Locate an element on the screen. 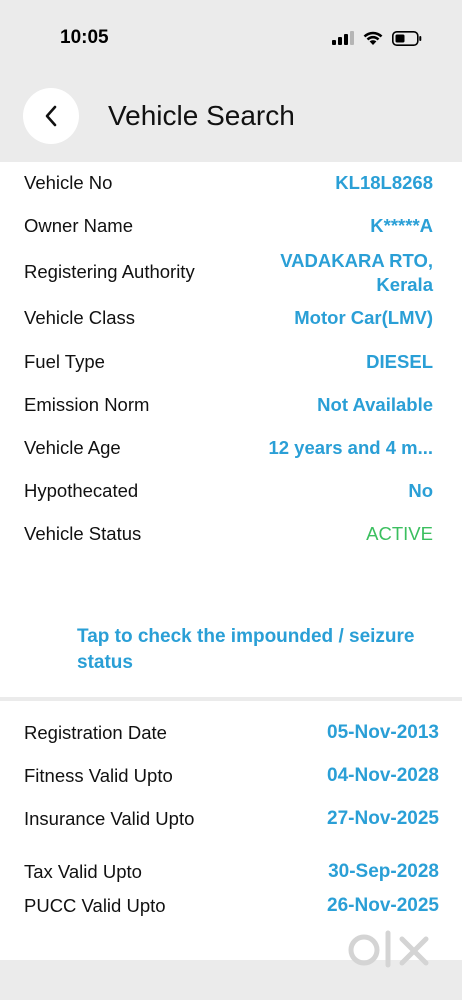 Image resolution: width=462 pixels, height=1000 pixels. date-value: 05-Nov-2013 is located at coordinates (383, 732).